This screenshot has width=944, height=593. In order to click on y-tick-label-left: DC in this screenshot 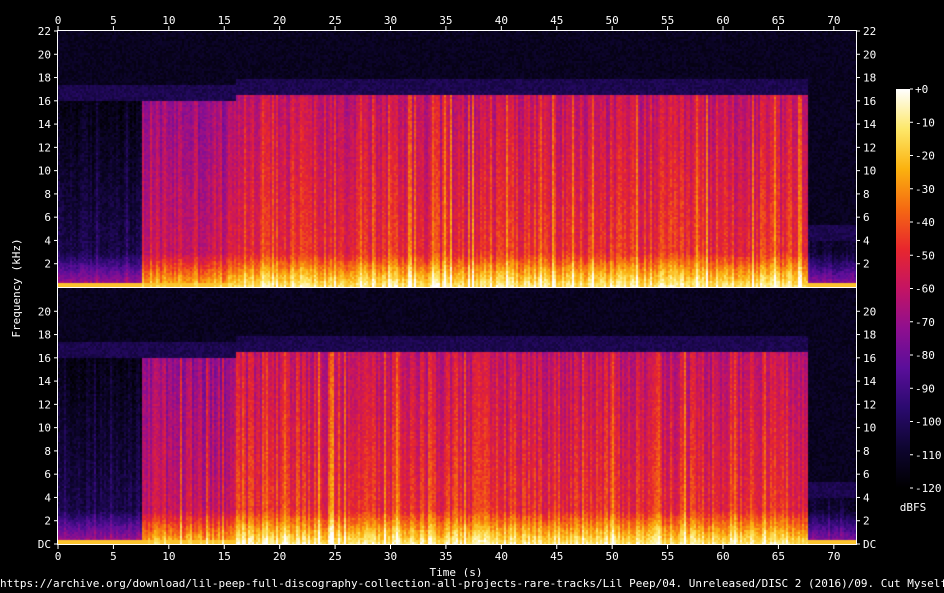, I will do `click(44, 544)`.